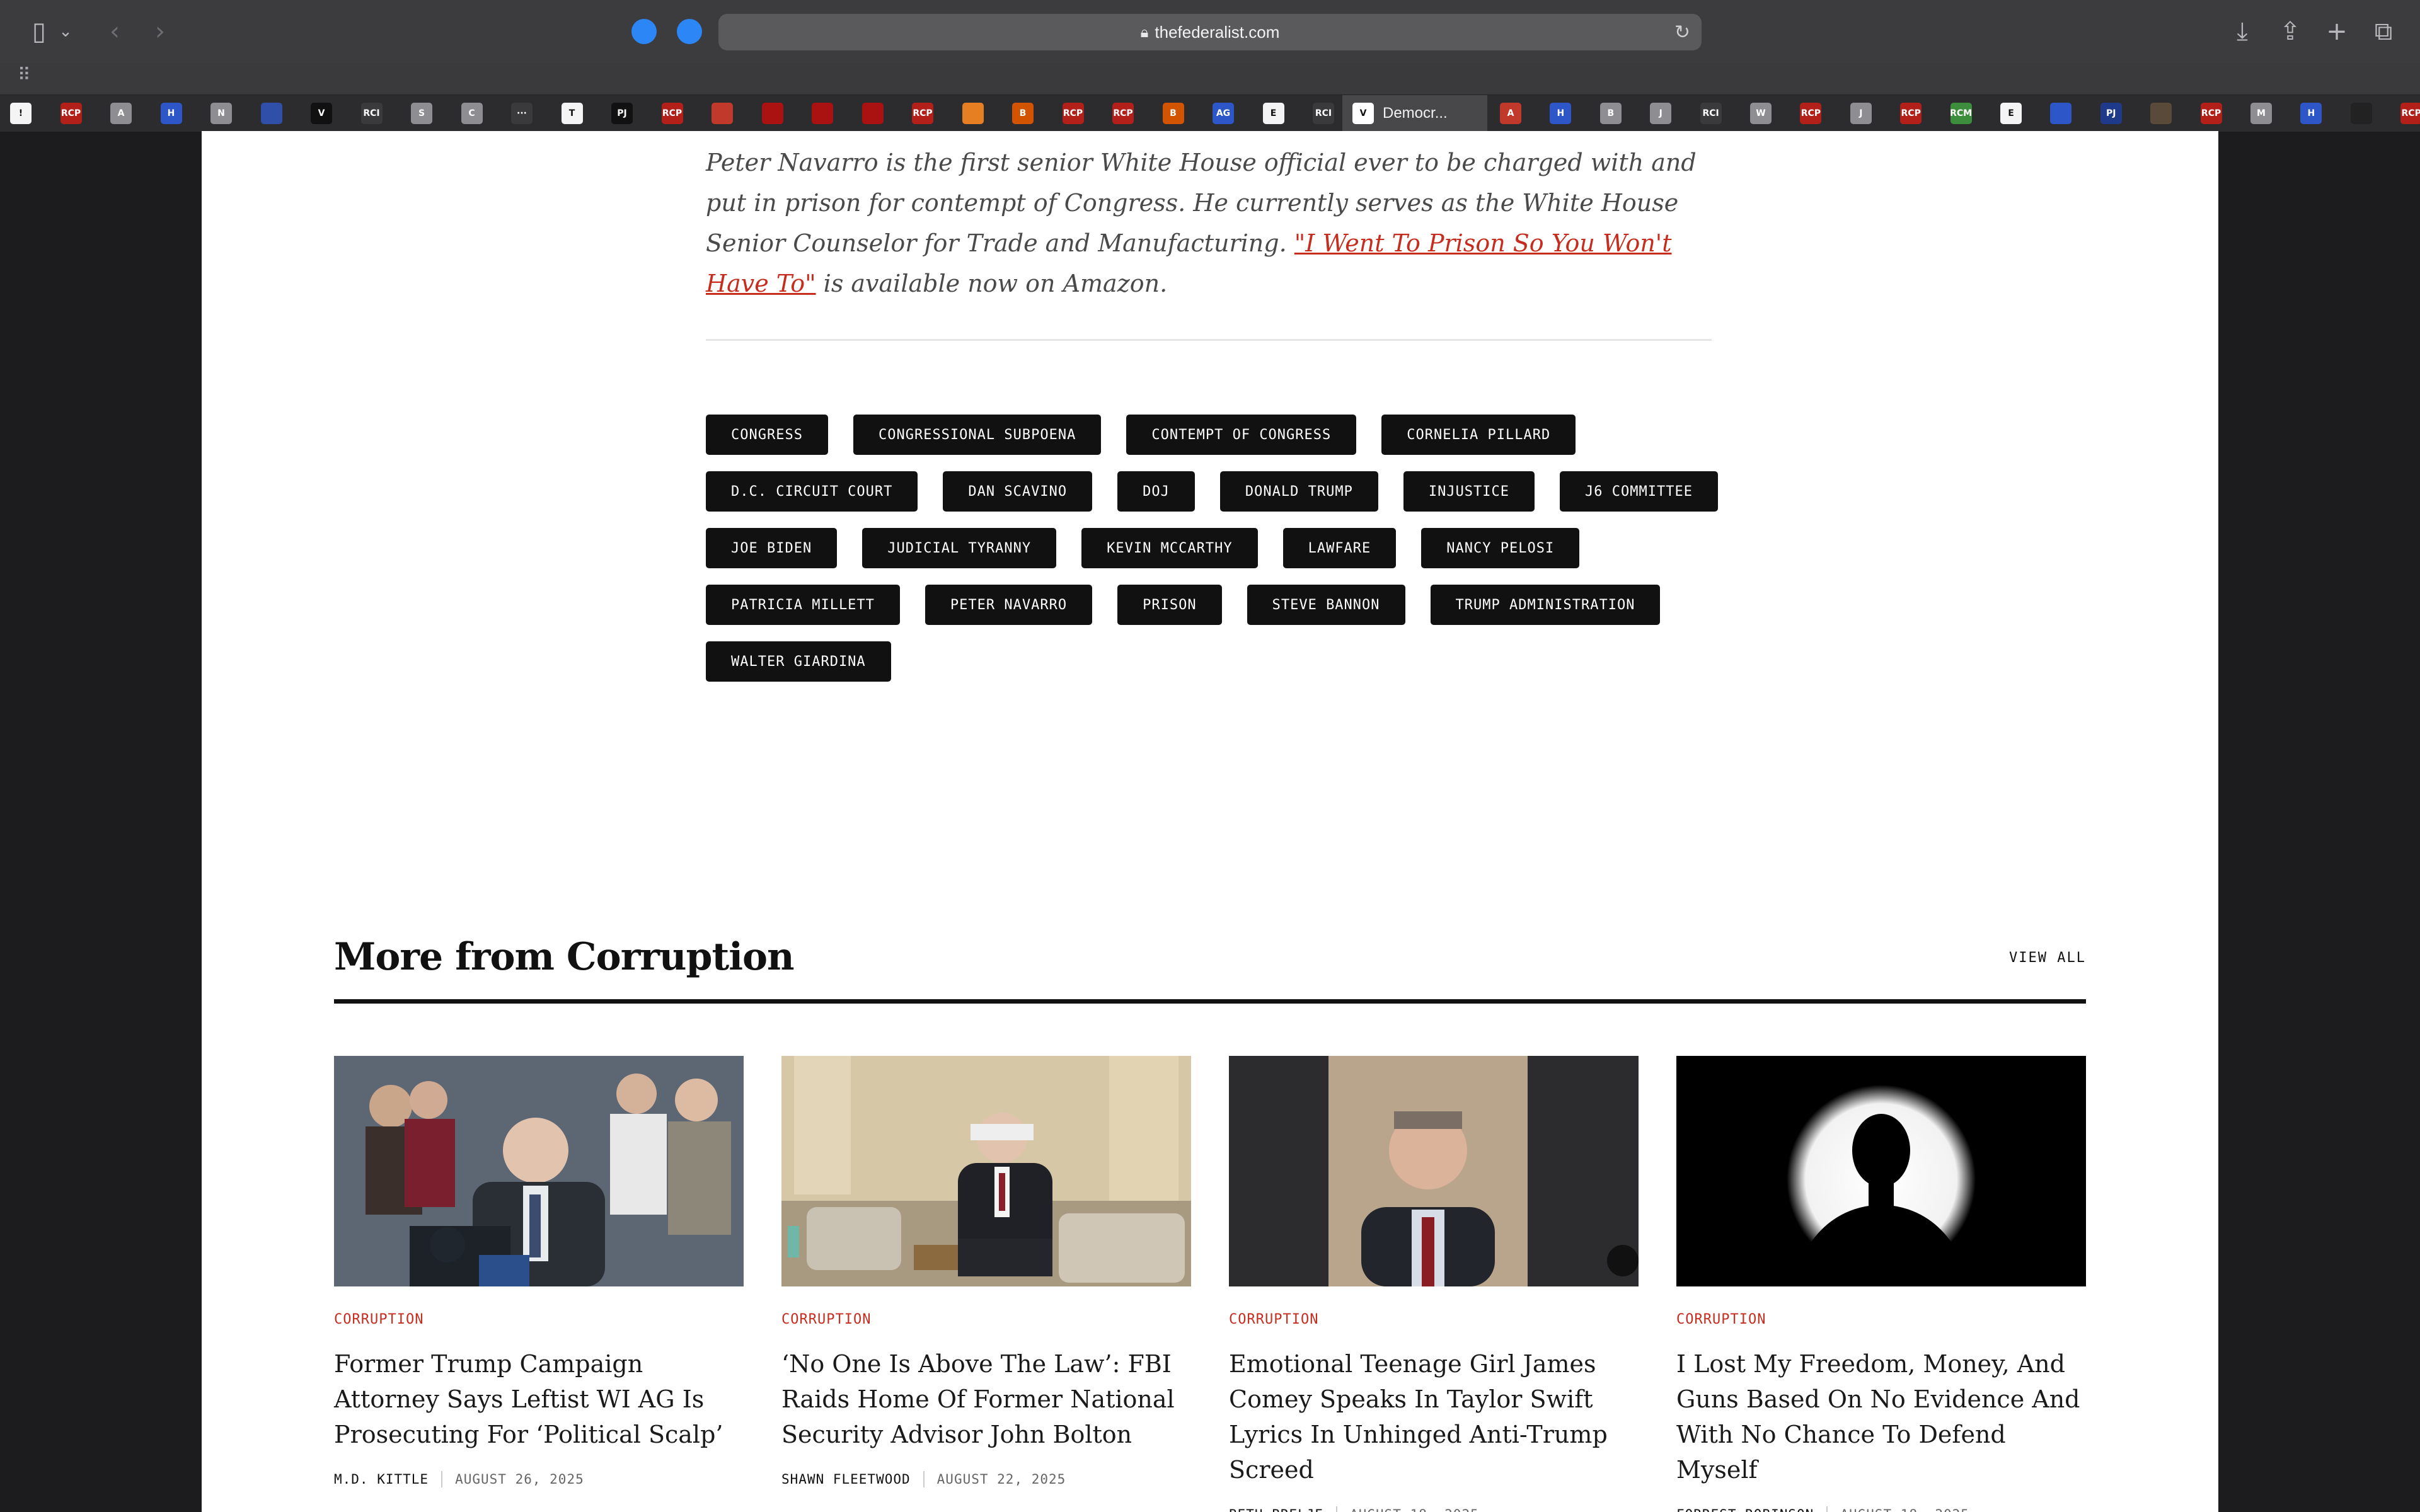  I want to click on chevron-down-icon: ⌄, so click(65, 31).